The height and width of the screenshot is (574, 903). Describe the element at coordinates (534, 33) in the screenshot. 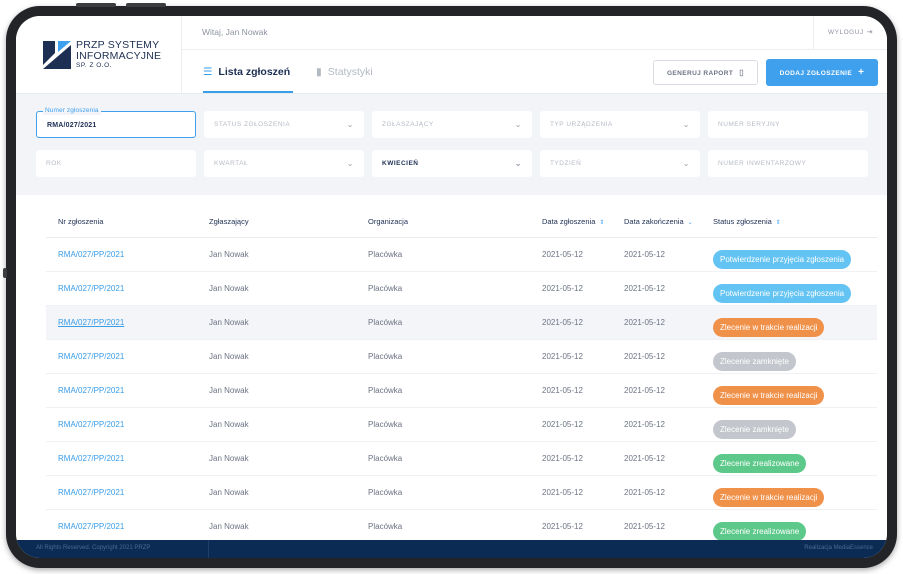

I see `welcome-bar: Witaj, Jan Nowak WYLOGUJ ⇥` at that location.